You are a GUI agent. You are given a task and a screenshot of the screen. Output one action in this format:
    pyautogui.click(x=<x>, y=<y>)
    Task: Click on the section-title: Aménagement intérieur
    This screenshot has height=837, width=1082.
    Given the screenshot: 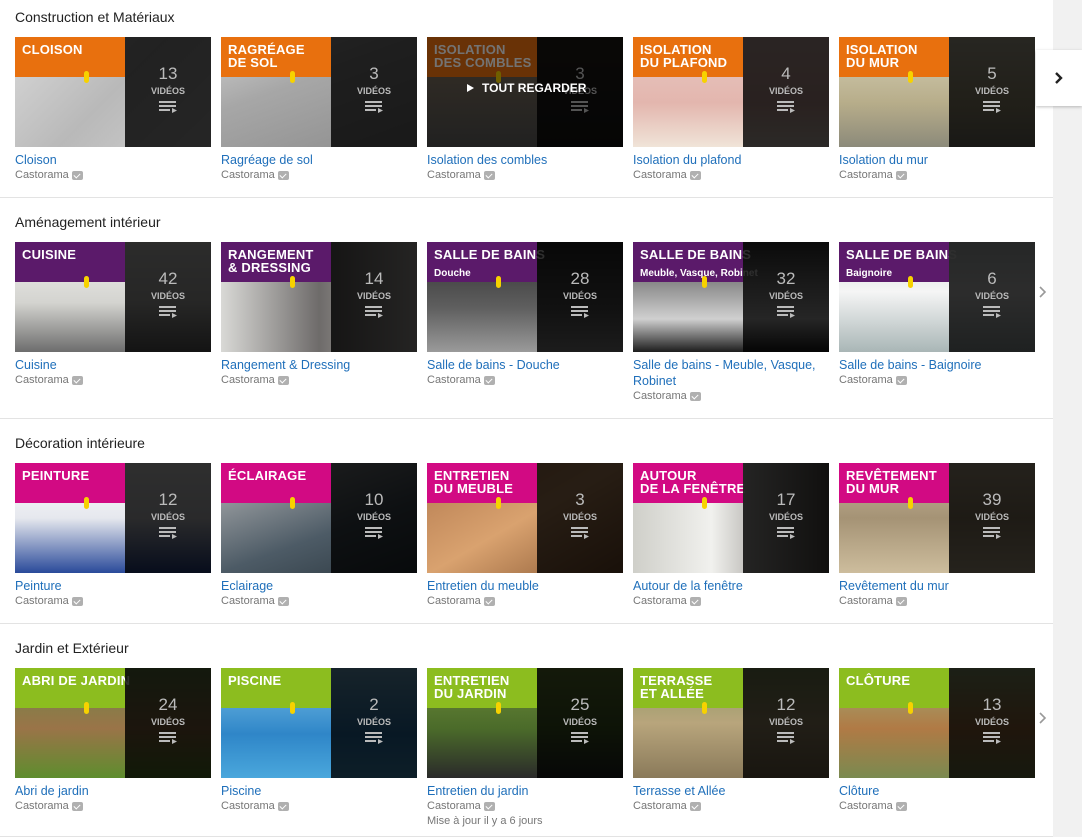 What is the action you would take?
    pyautogui.click(x=88, y=222)
    